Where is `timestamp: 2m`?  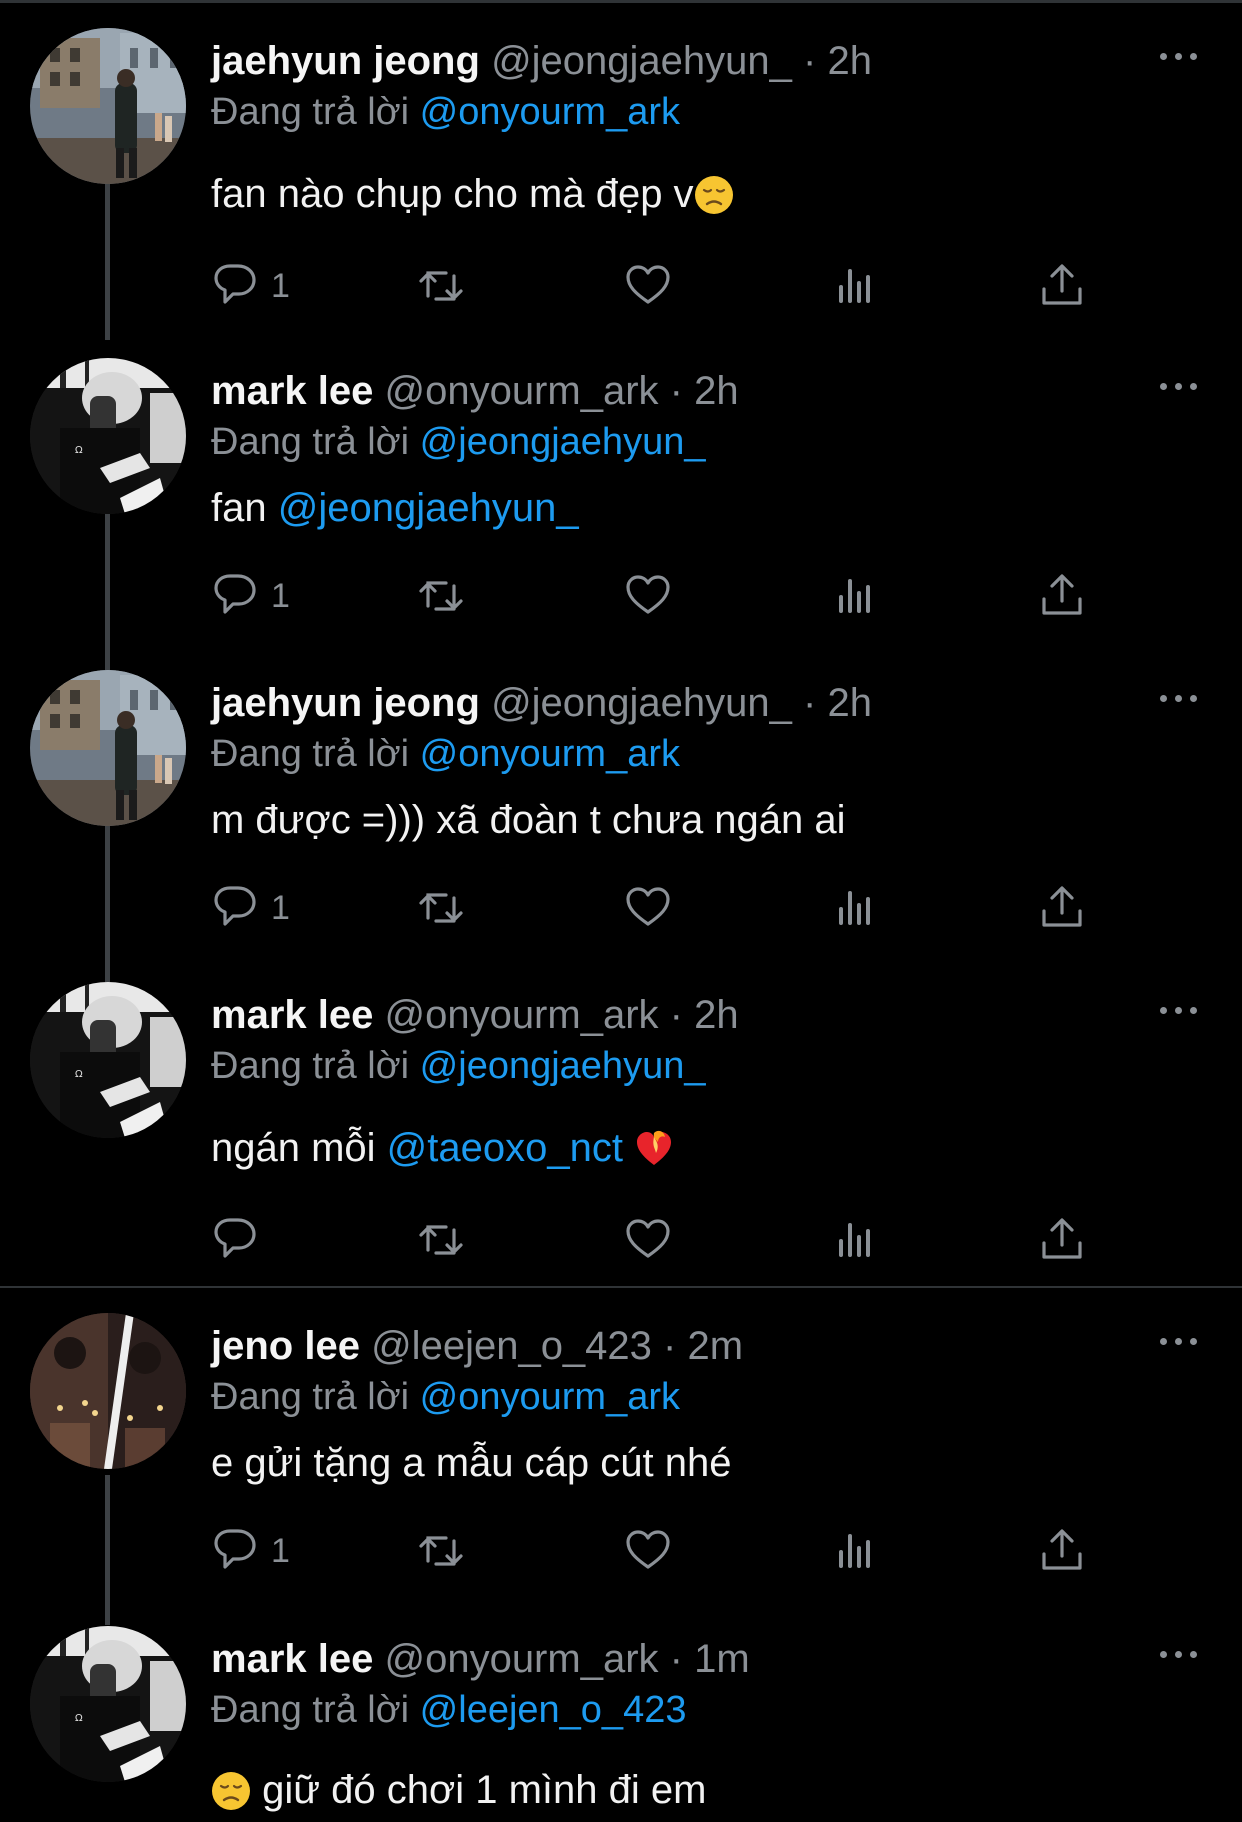
timestamp: 2m is located at coordinates (716, 1346).